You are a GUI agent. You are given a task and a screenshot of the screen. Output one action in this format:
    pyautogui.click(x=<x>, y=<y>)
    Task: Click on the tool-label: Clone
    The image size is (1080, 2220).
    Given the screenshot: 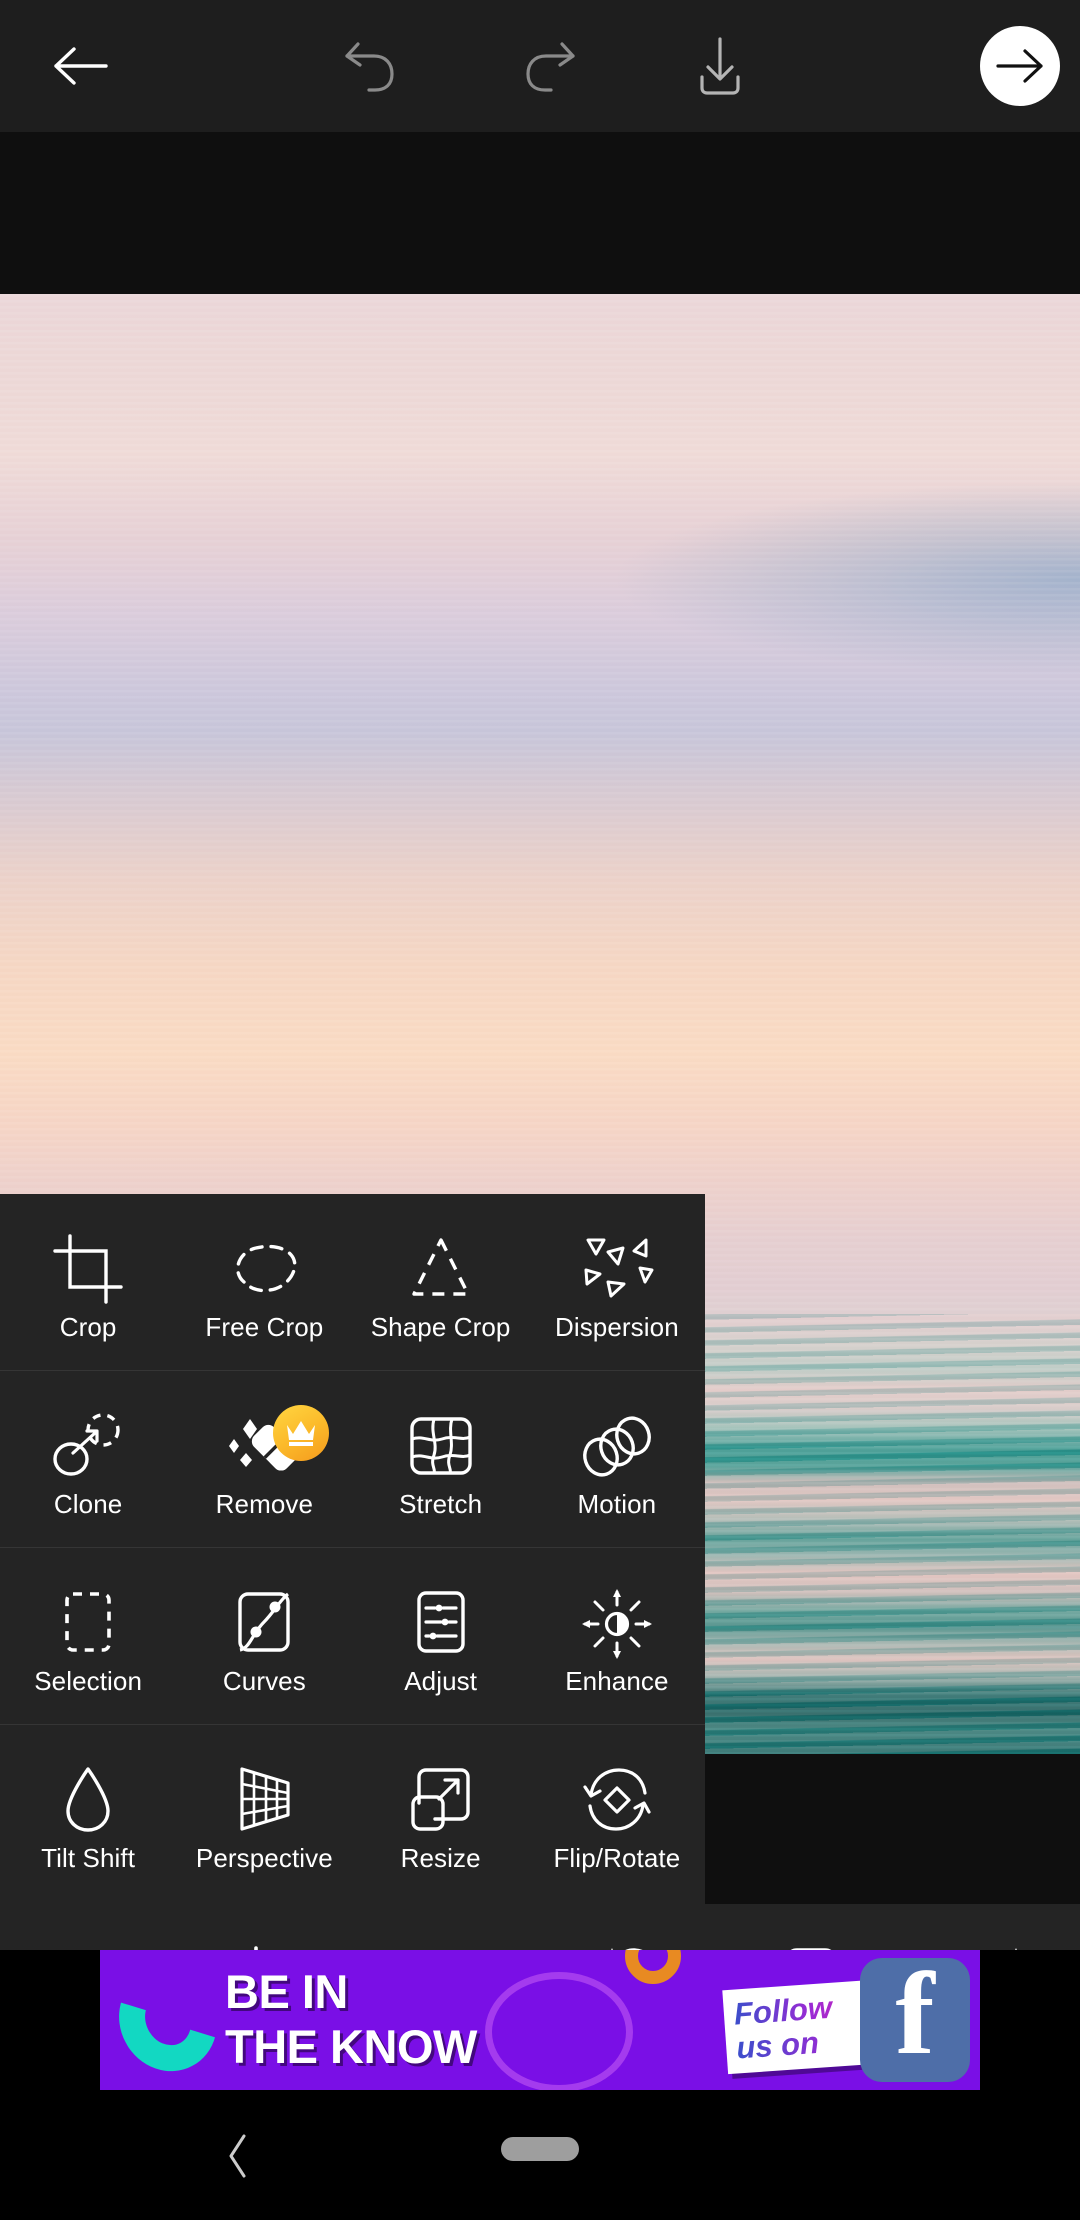 What is the action you would take?
    pyautogui.click(x=88, y=1503)
    